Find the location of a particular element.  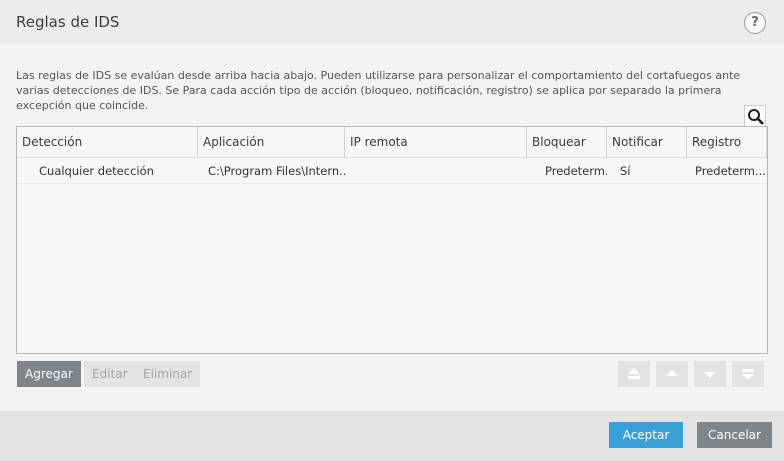

move-top-button is located at coordinates (634, 374).